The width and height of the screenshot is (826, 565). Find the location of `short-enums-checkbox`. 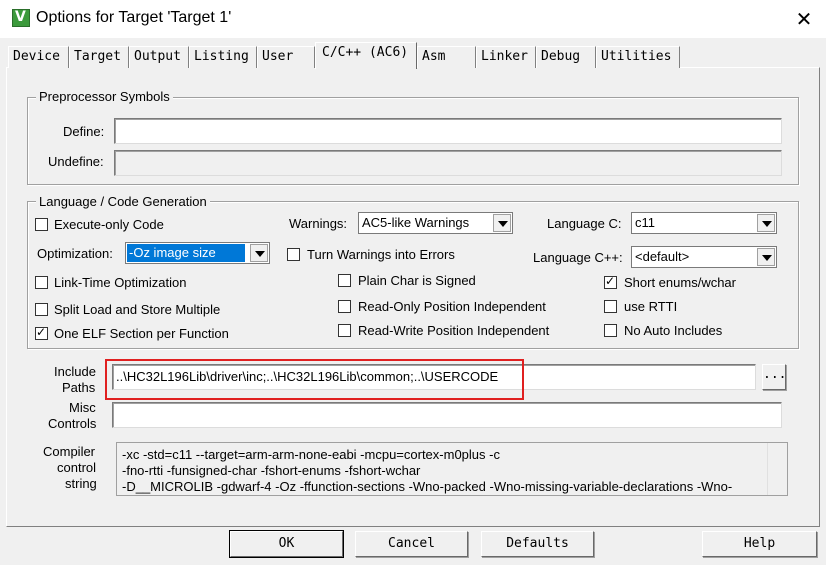

short-enums-checkbox is located at coordinates (610, 281).